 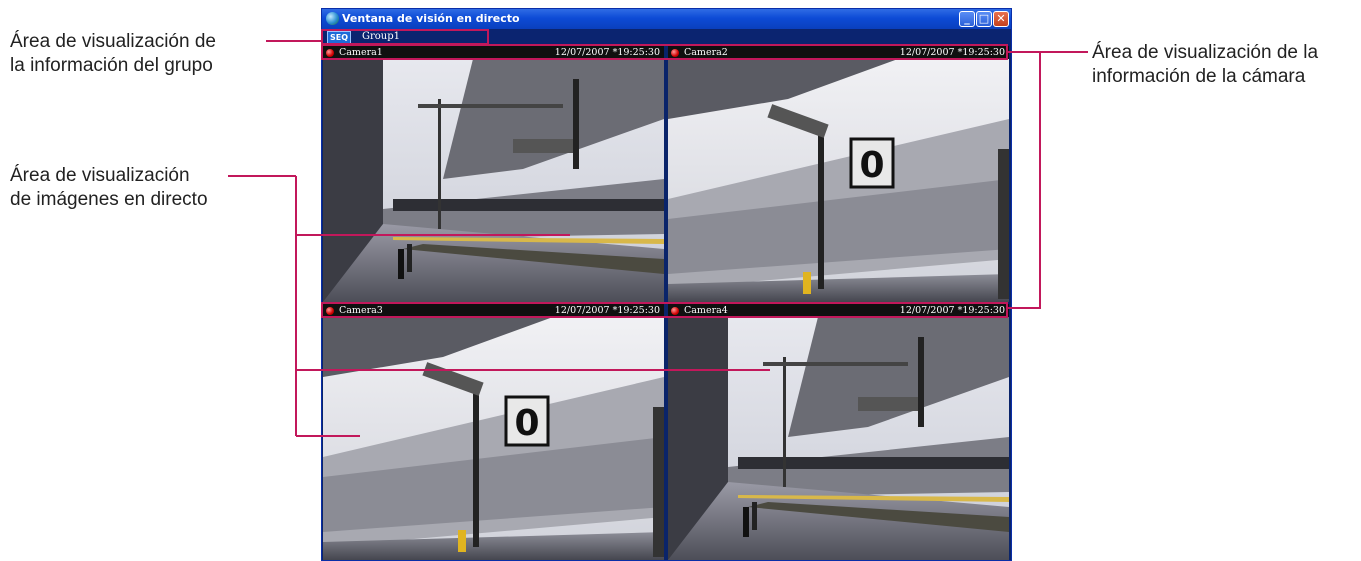 What do you see at coordinates (113, 41) in the screenshot?
I see `callout-group-info-line1: Área de visualización de` at bounding box center [113, 41].